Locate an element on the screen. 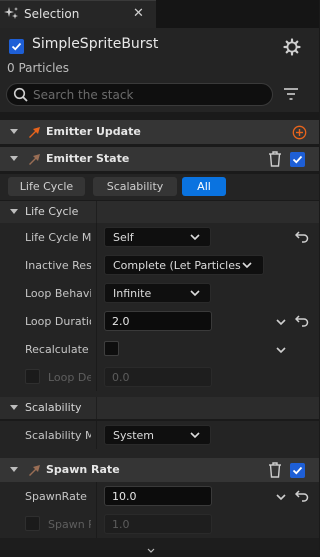  particle-count: 0 Particles is located at coordinates (38, 68).